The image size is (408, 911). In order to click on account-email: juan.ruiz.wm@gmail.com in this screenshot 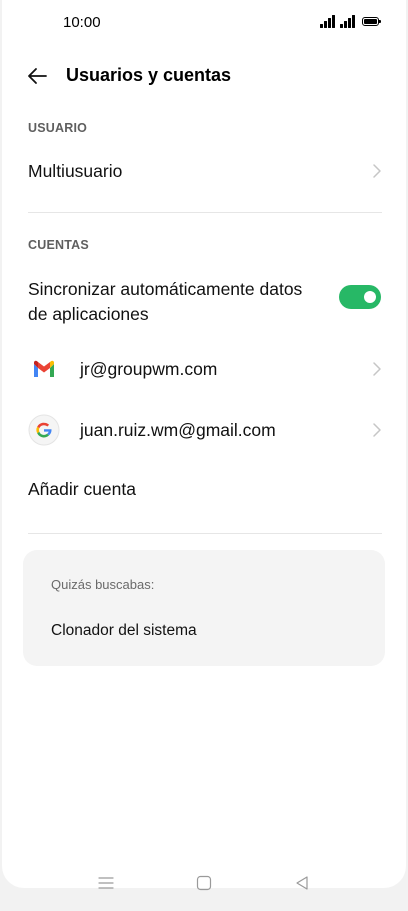, I will do `click(178, 430)`.